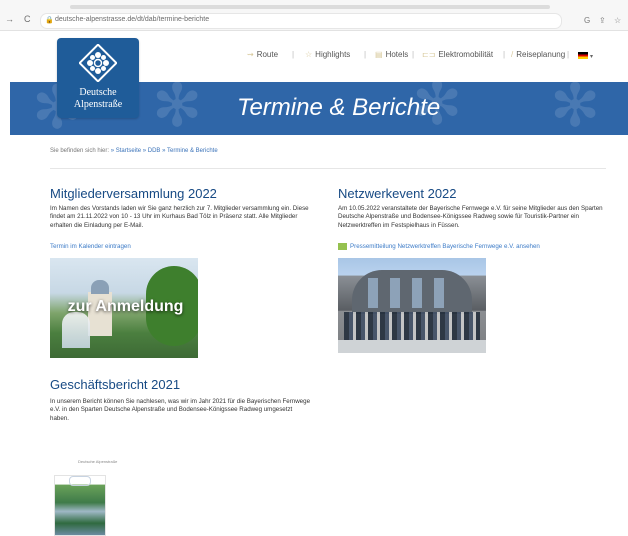  Describe the element at coordinates (310, 7) in the screenshot. I see `tab-strip` at that location.